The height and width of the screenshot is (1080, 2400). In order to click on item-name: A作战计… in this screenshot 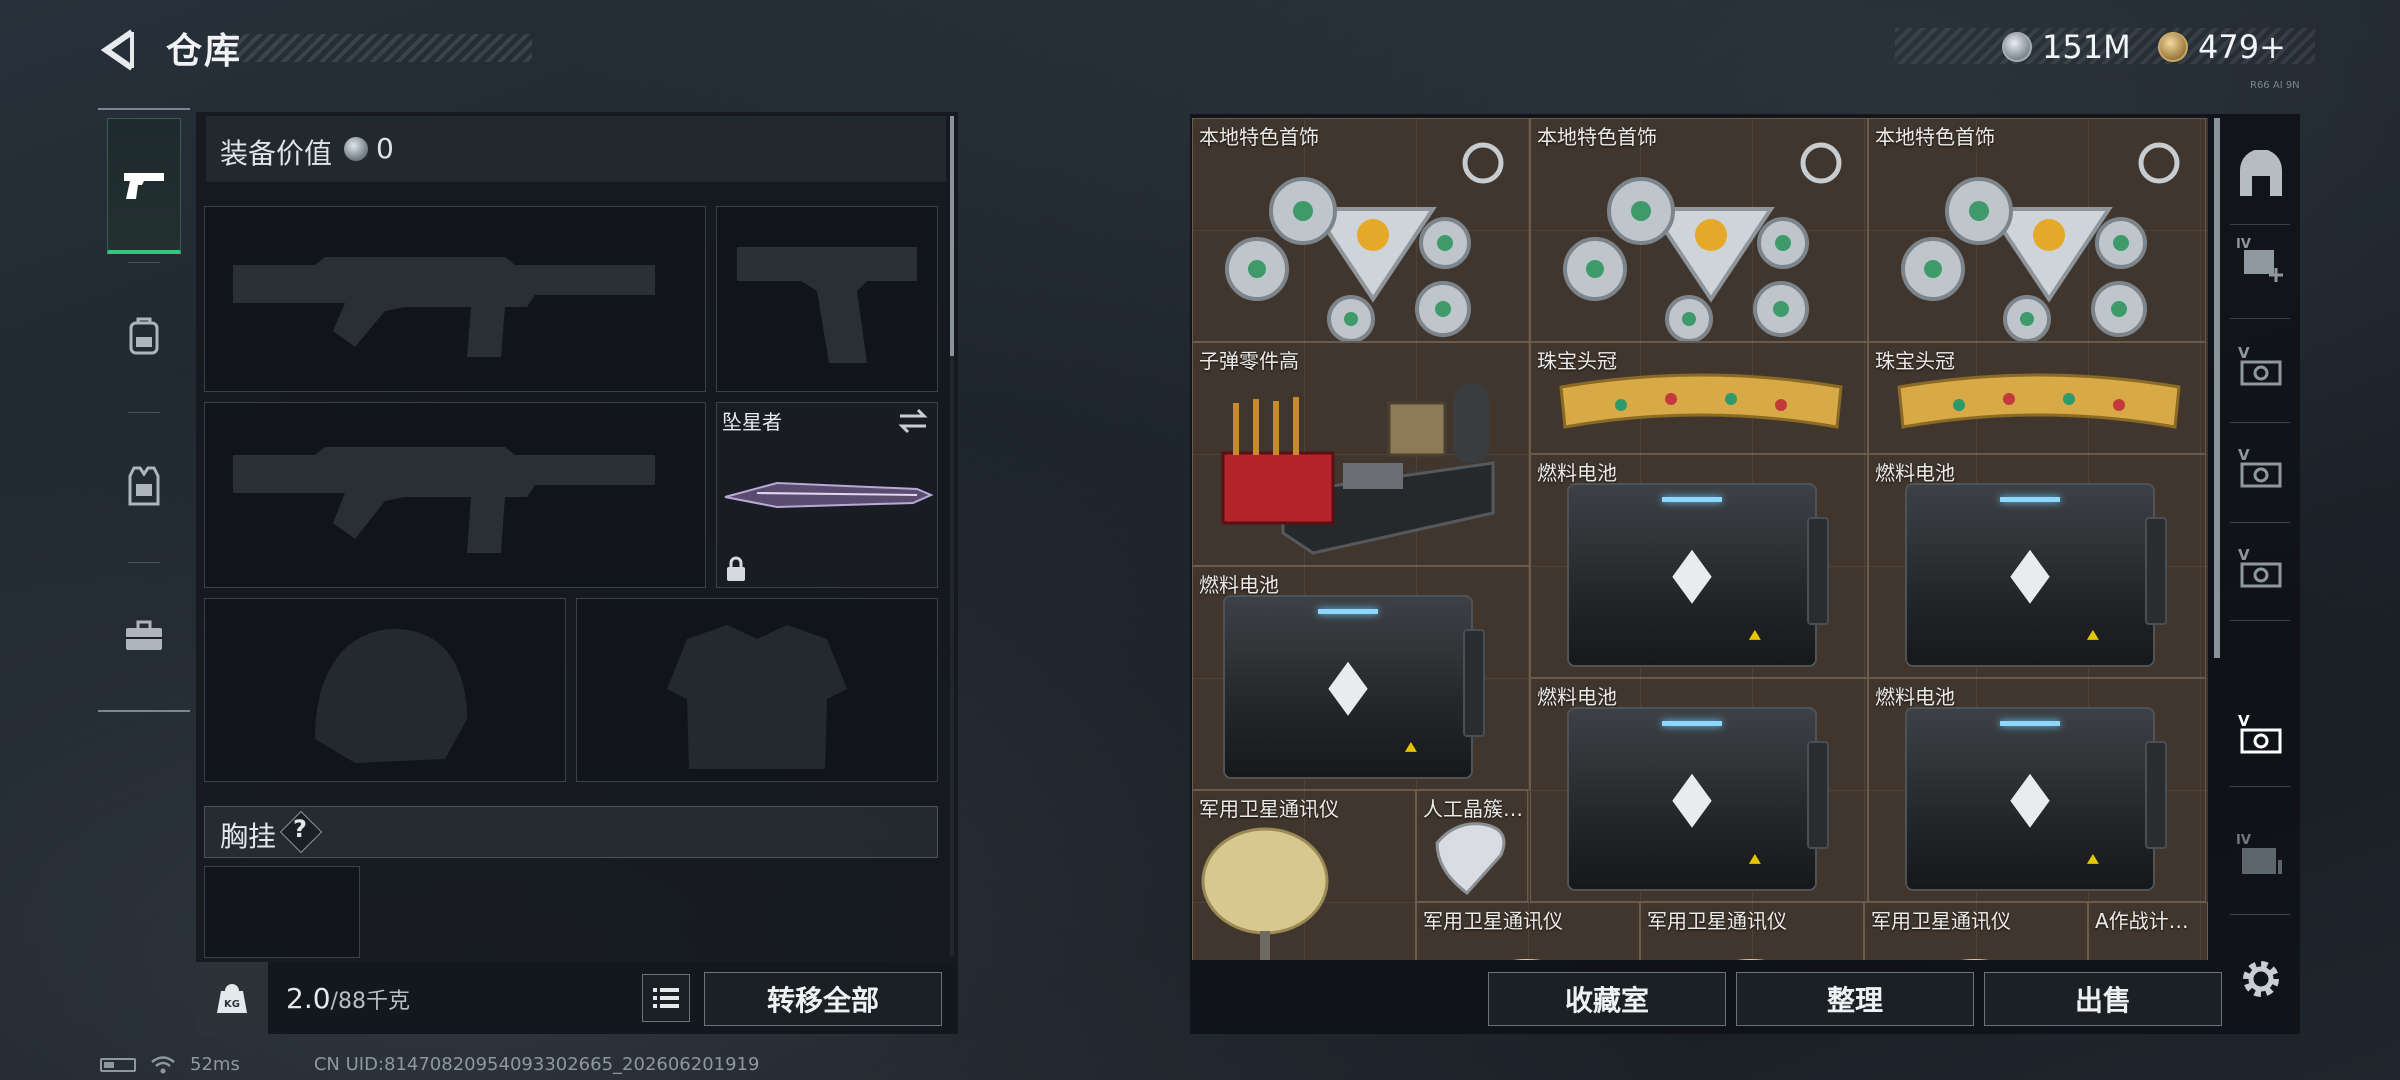, I will do `click(2142, 921)`.